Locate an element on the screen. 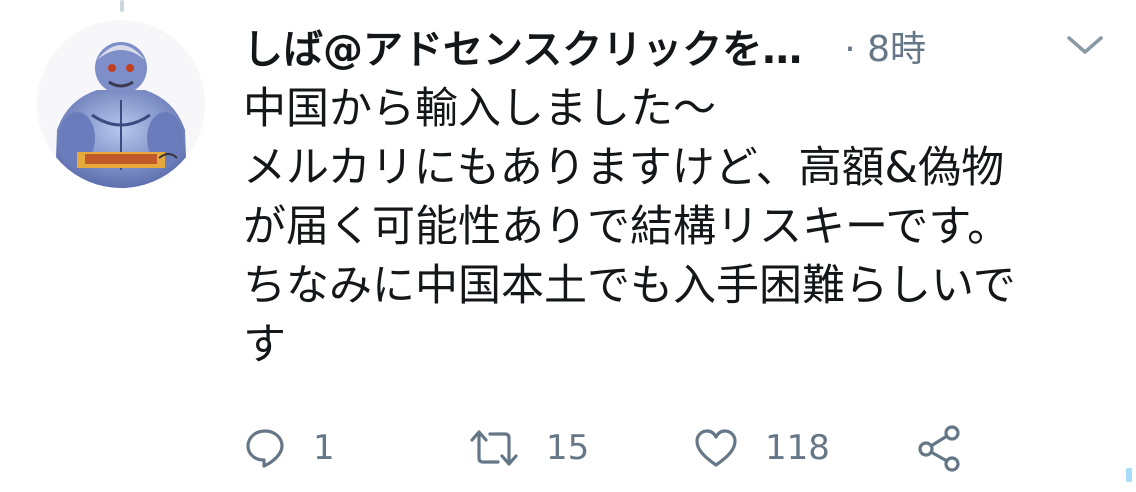 The height and width of the screenshot is (492, 1136). like-count: 118 is located at coordinates (797, 448).